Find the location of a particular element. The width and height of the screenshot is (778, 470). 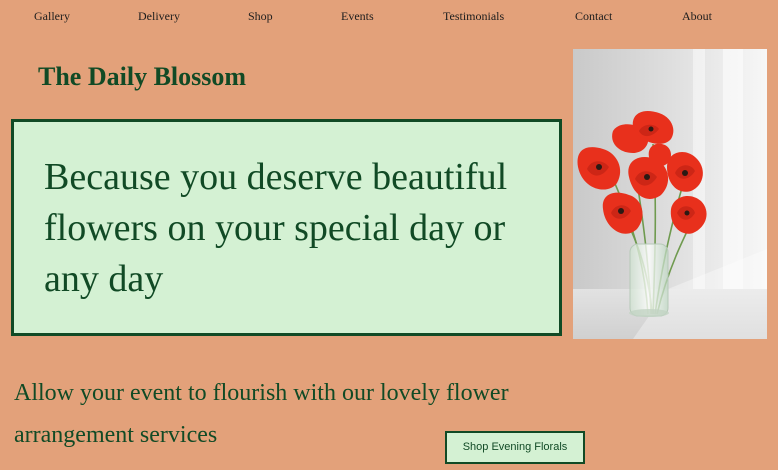

nav-link-about: About is located at coordinates (697, 16).